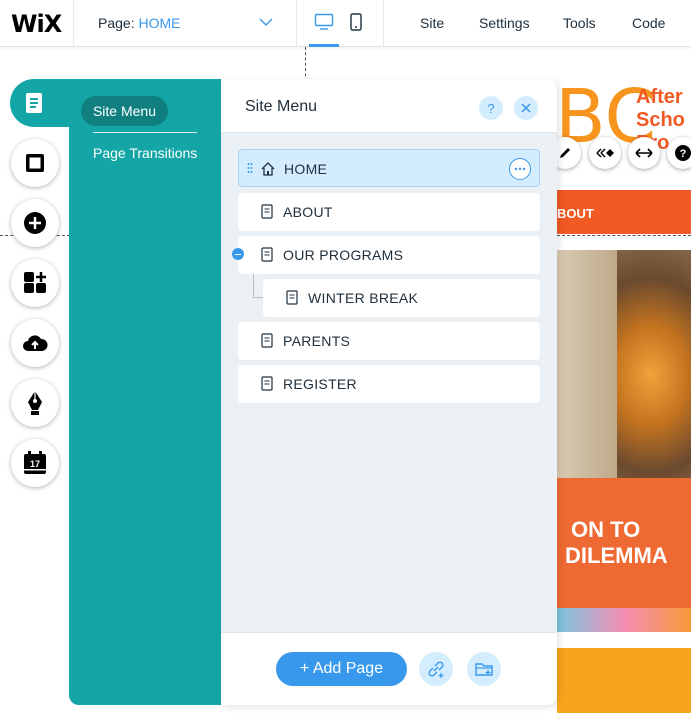  What do you see at coordinates (35, 403) in the screenshot?
I see `blog-icon` at bounding box center [35, 403].